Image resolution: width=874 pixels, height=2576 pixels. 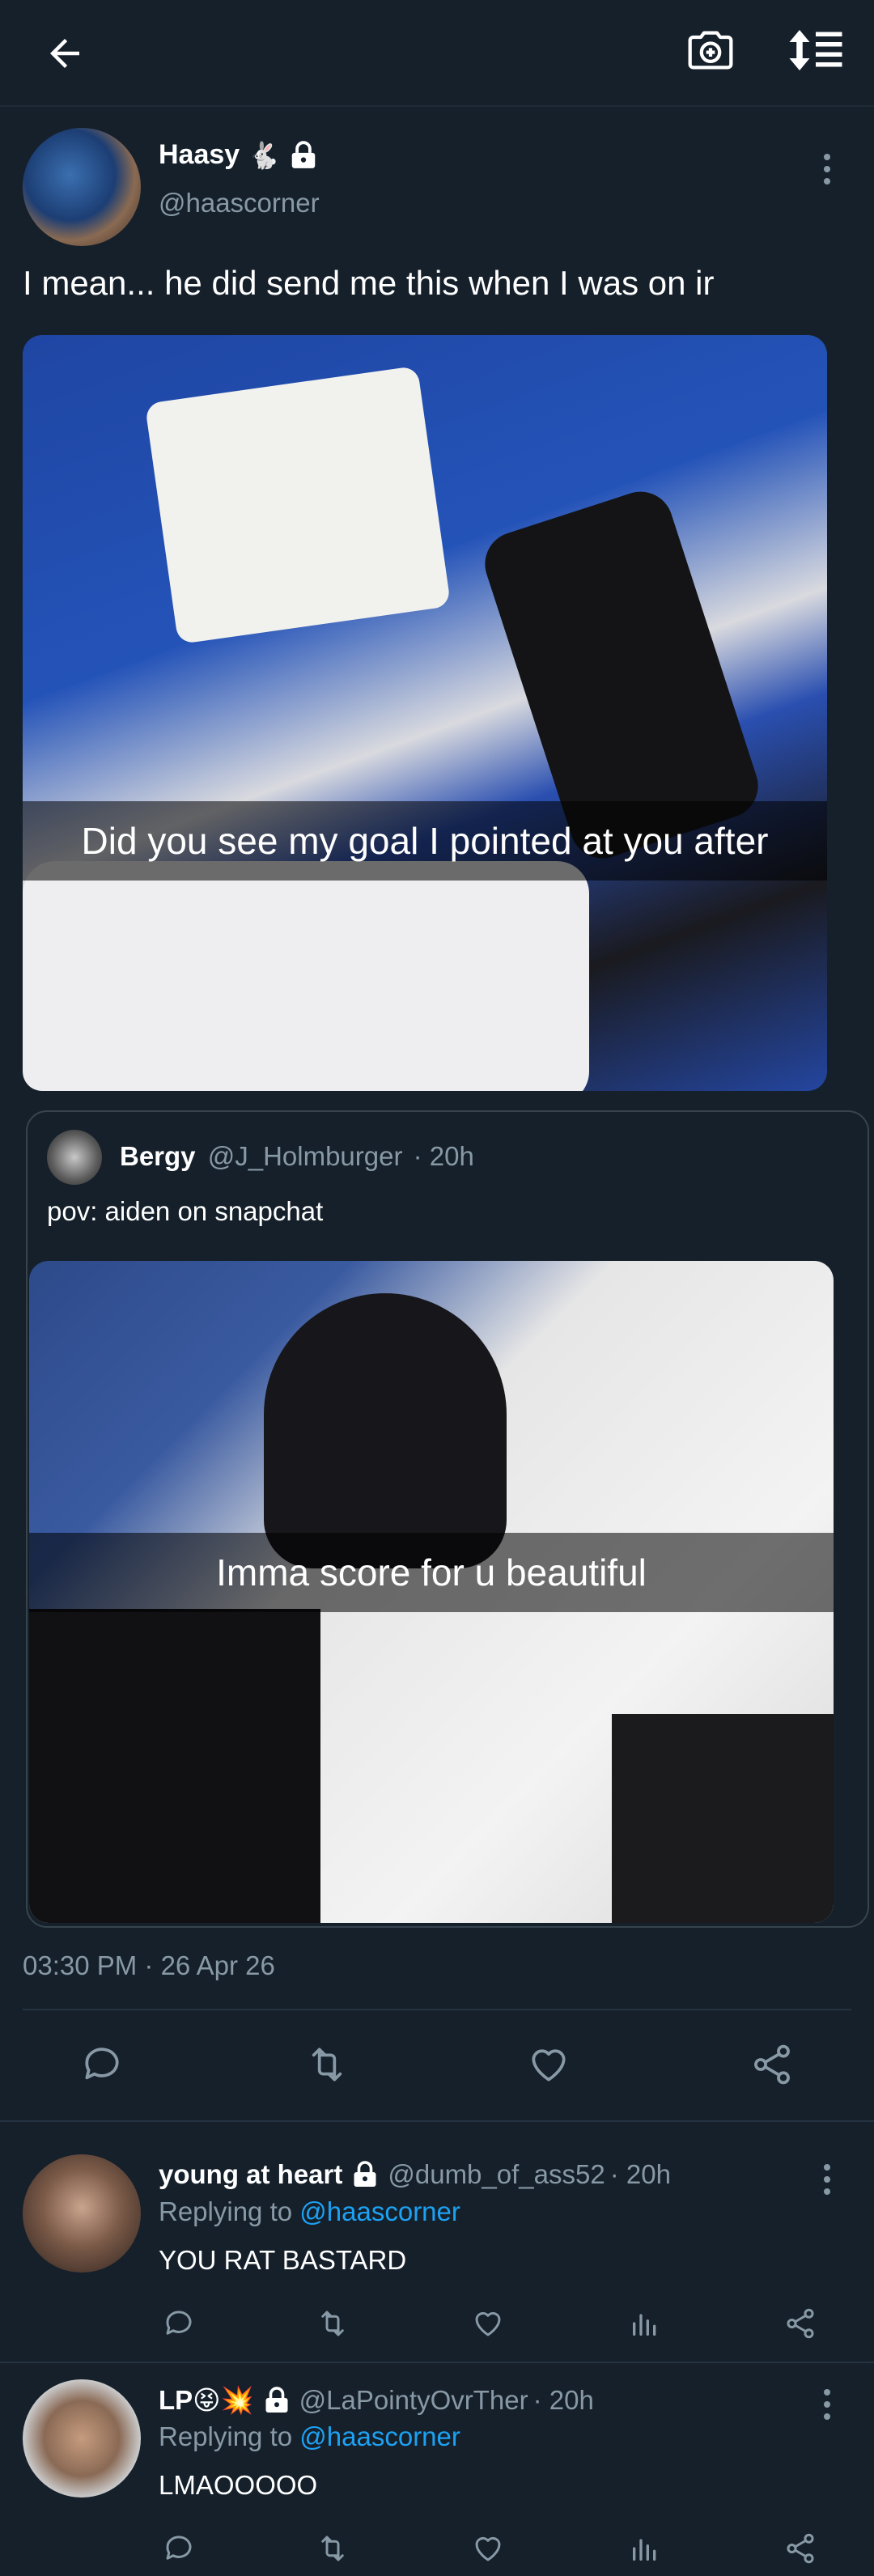 What do you see at coordinates (74, 1157) in the screenshot?
I see `quoted-author-avatar` at bounding box center [74, 1157].